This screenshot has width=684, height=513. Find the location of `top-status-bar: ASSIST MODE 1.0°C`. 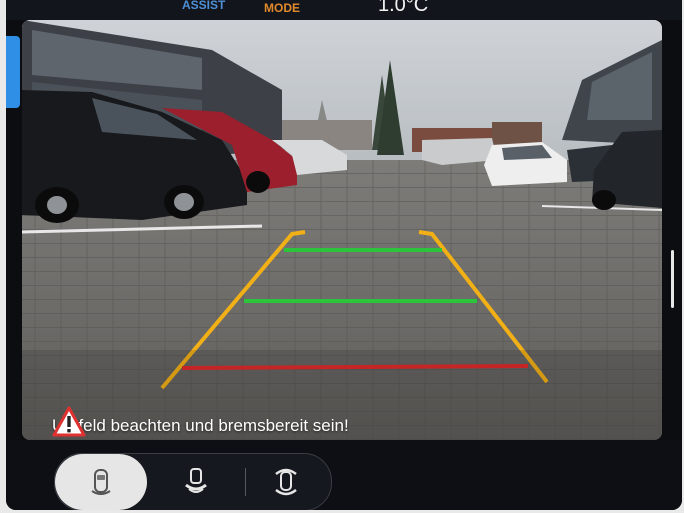

top-status-bar: ASSIST MODE 1.0°C is located at coordinates (344, 10).